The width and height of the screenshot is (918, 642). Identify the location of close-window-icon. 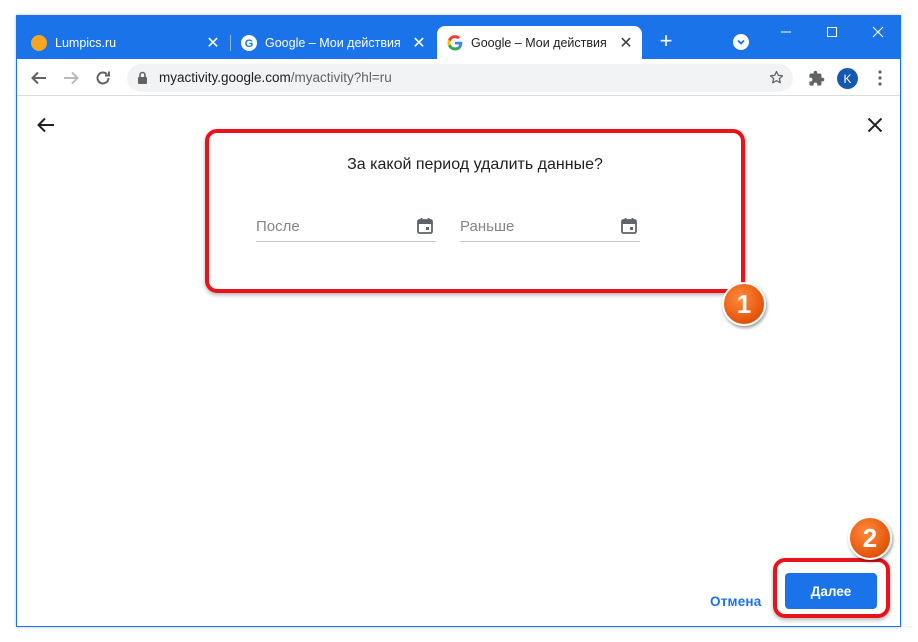
(878, 32).